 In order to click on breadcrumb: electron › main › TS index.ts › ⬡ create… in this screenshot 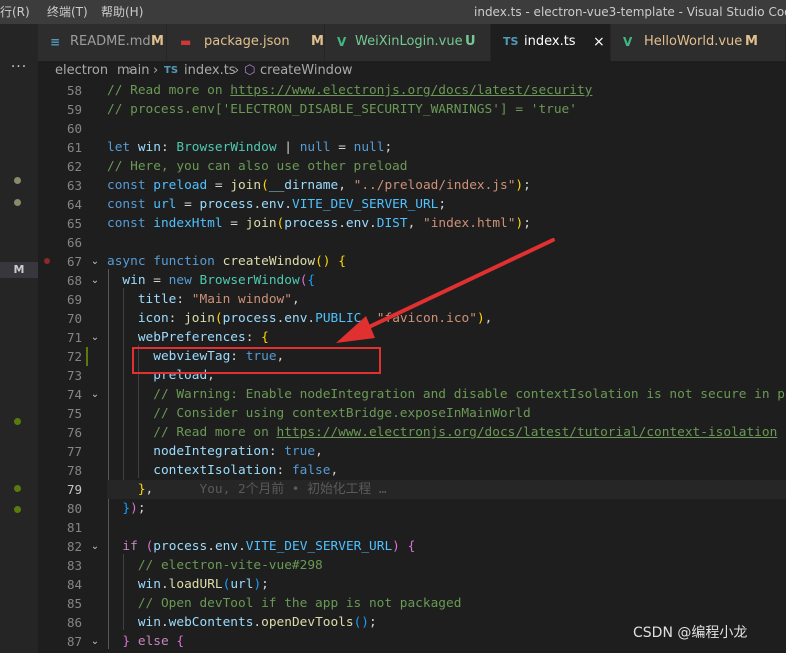, I will do `click(412, 71)`.